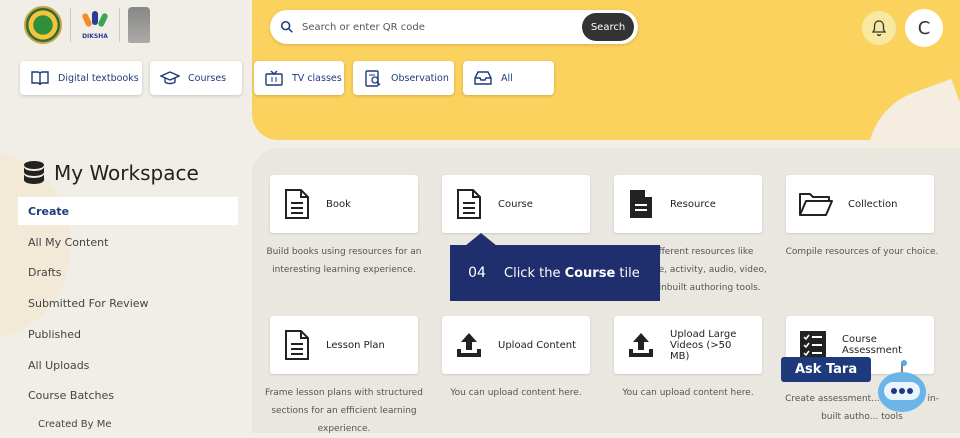 The image size is (960, 438). I want to click on inbox-icon, so click(483, 78).